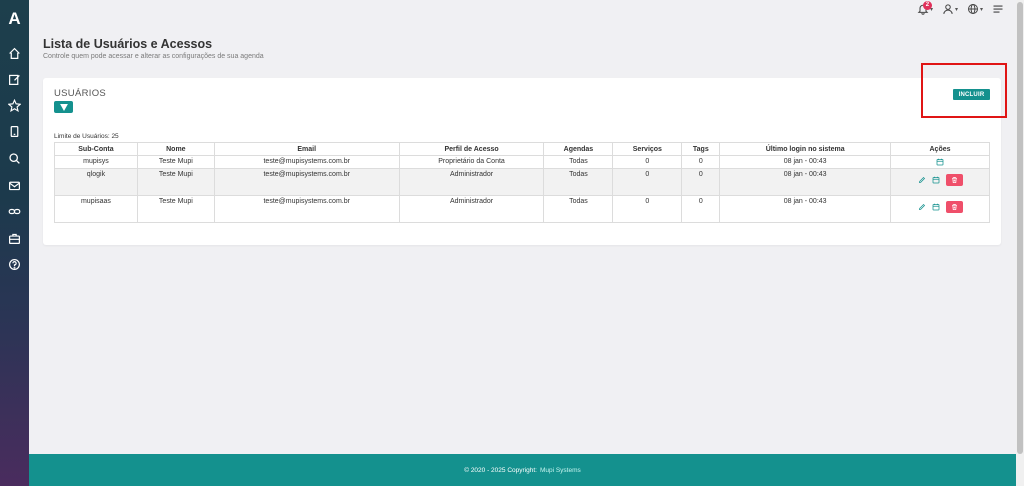  Describe the element at coordinates (500, 470) in the screenshot. I see `footer-copyright: © 2020 - 2025 Copyright:` at that location.